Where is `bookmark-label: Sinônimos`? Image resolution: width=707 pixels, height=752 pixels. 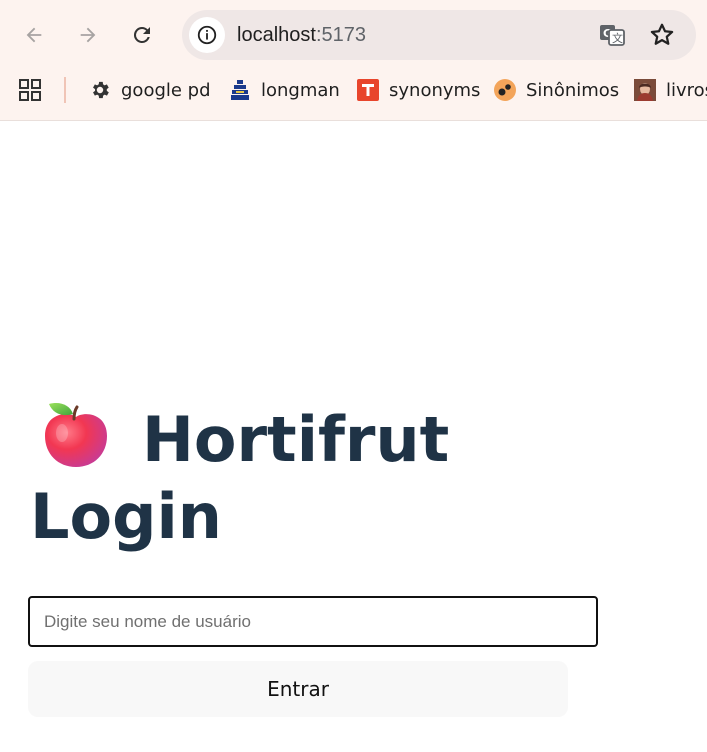
bookmark-label: Sinônimos is located at coordinates (573, 90).